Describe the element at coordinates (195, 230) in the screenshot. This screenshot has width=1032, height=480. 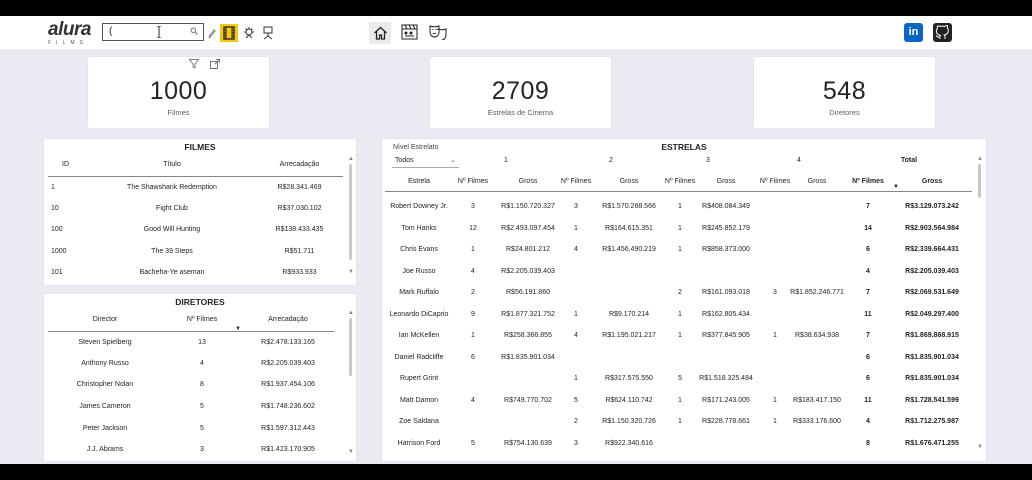
I see `table-row: 100 Good Will Hunting R$138.433.435` at that location.